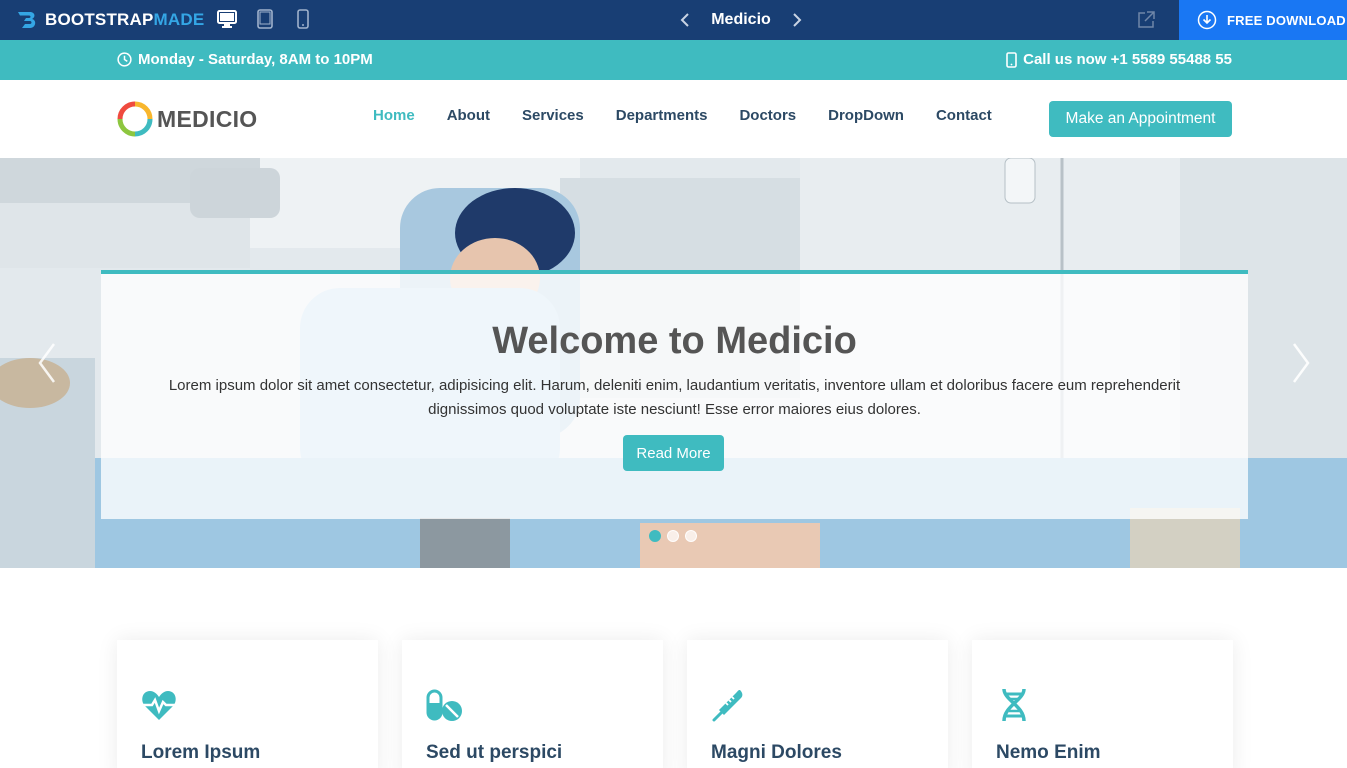 The width and height of the screenshot is (1347, 768). I want to click on opening-hours: Monday - Saturday, 8AM to 10PM, so click(245, 59).